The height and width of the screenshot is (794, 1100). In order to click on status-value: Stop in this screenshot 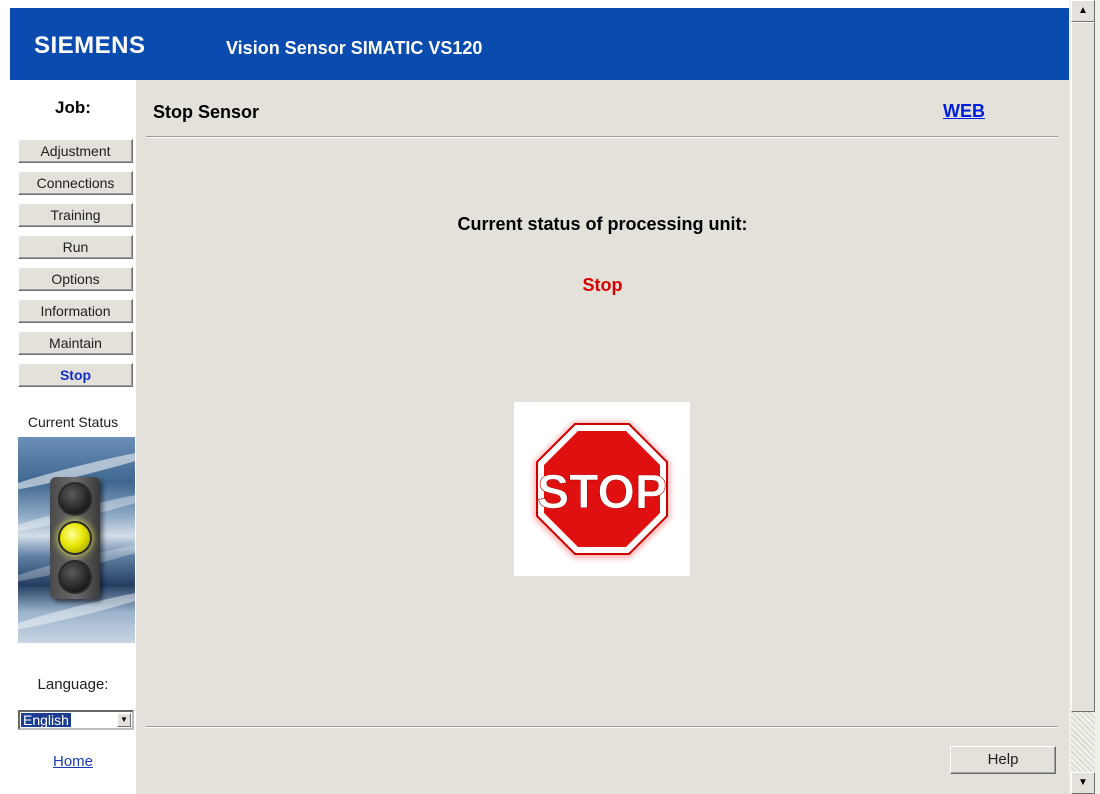, I will do `click(602, 285)`.